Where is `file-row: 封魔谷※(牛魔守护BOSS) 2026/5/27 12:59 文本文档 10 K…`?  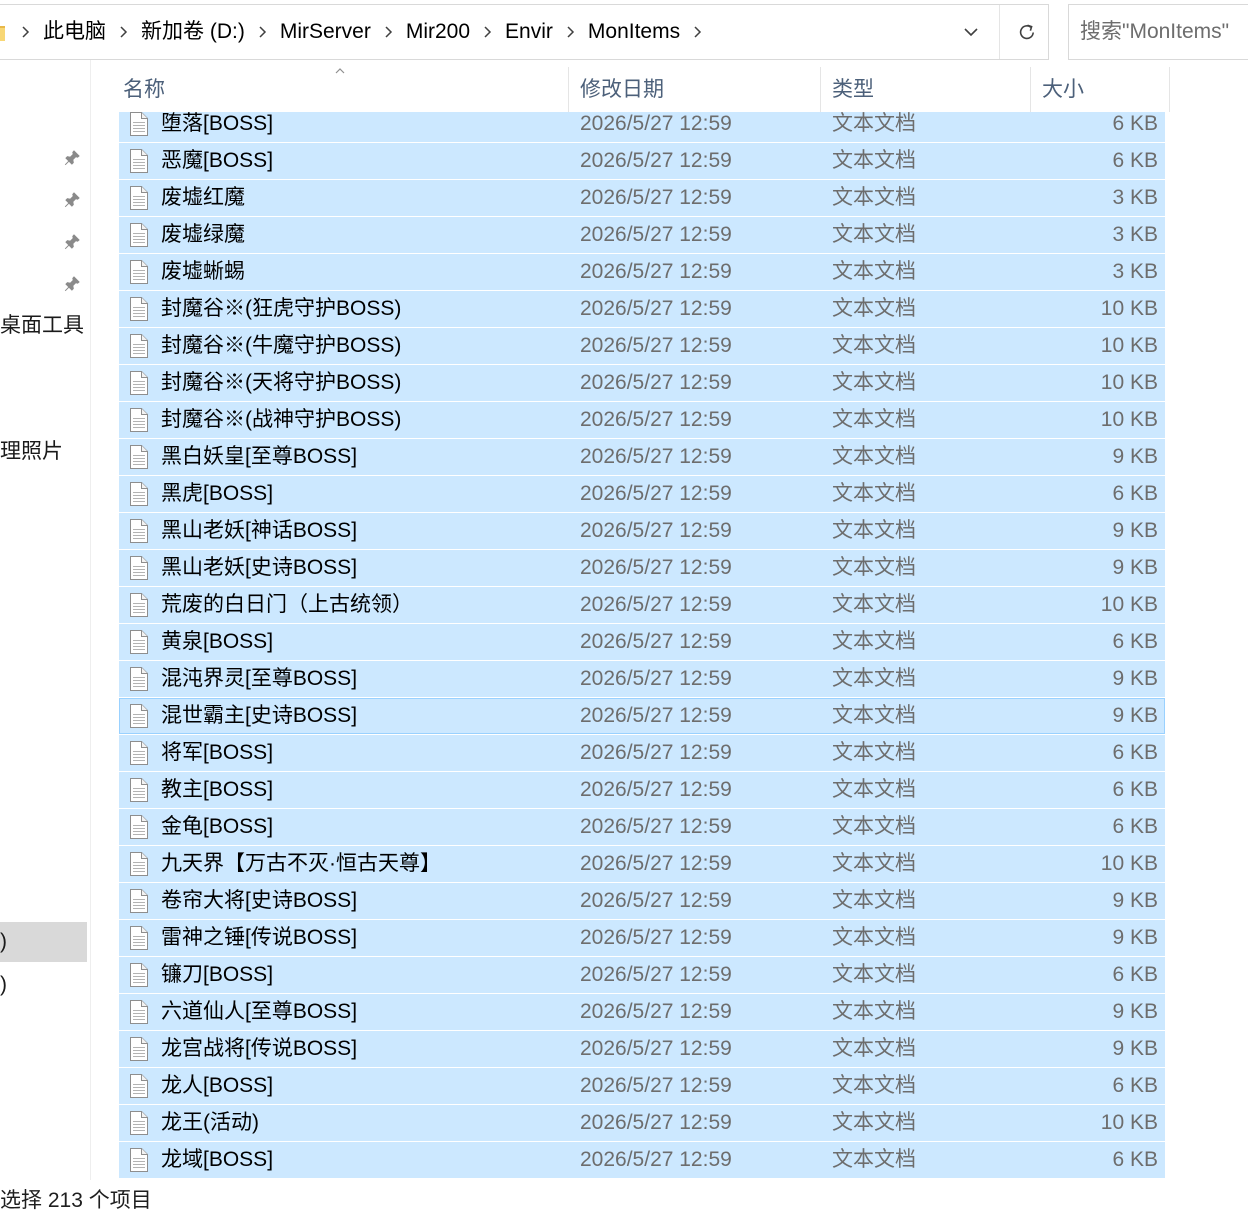 file-row: 封魔谷※(牛魔守护BOSS) 2026/5/27 12:59 文本文档 10 K… is located at coordinates (642, 346).